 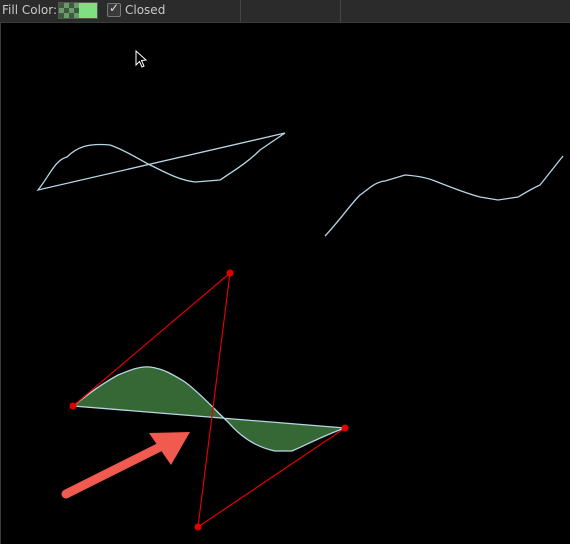 I want to click on annotation-arrow-icon, so click(x=125, y=465).